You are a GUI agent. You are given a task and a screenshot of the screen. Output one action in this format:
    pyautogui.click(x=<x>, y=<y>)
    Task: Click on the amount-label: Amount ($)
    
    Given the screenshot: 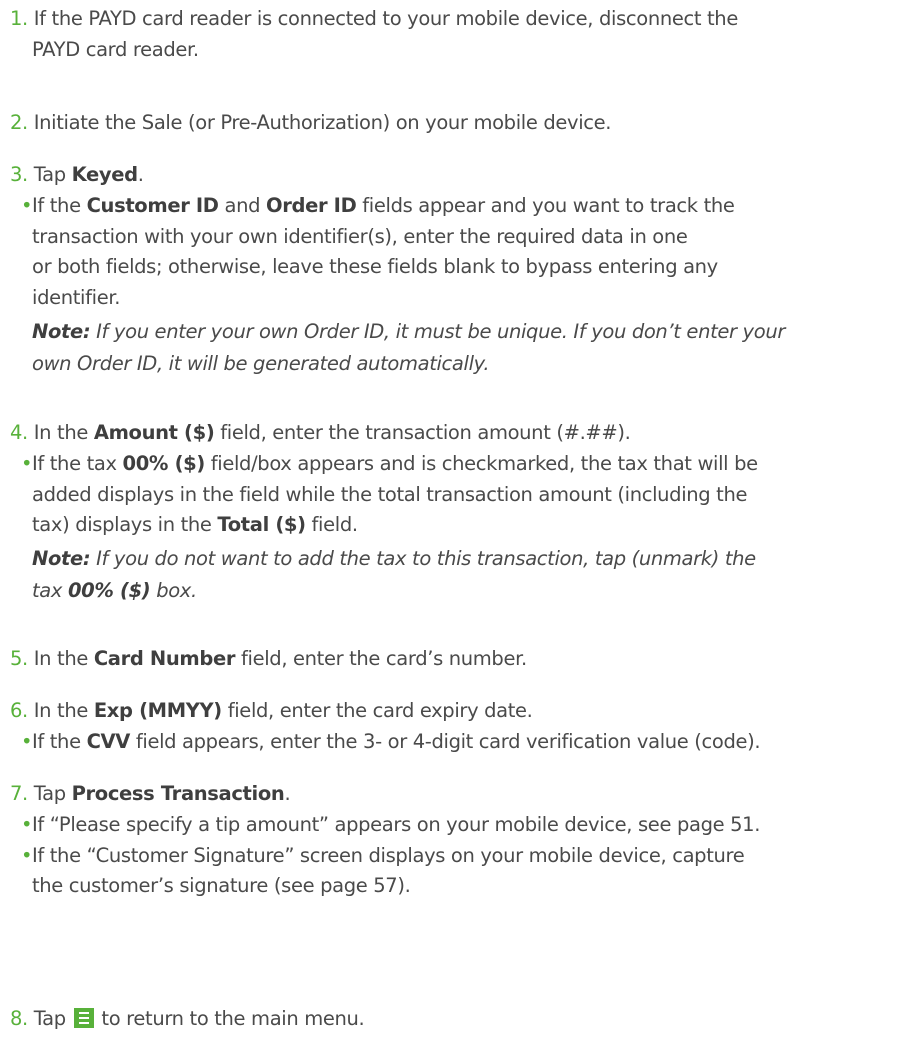 What is the action you would take?
    pyautogui.click(x=154, y=432)
    